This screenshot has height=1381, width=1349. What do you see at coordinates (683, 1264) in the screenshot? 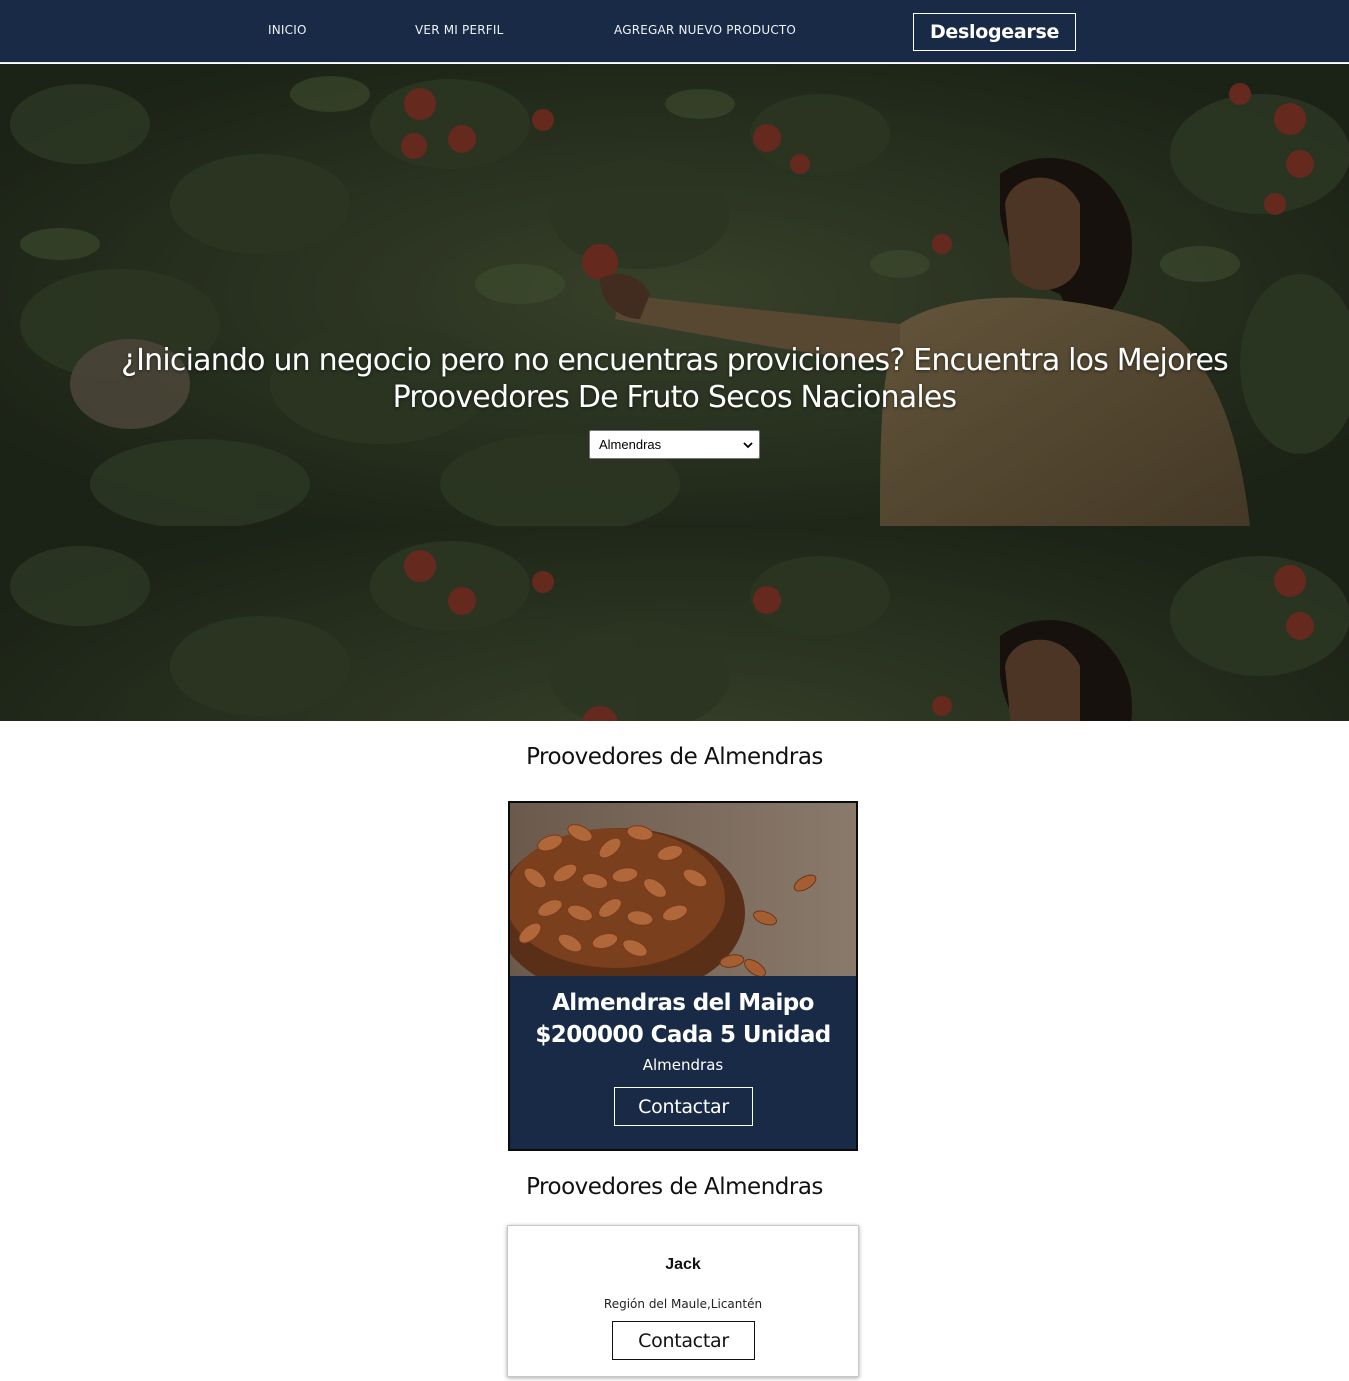
I see `supplier-name: Jack` at bounding box center [683, 1264].